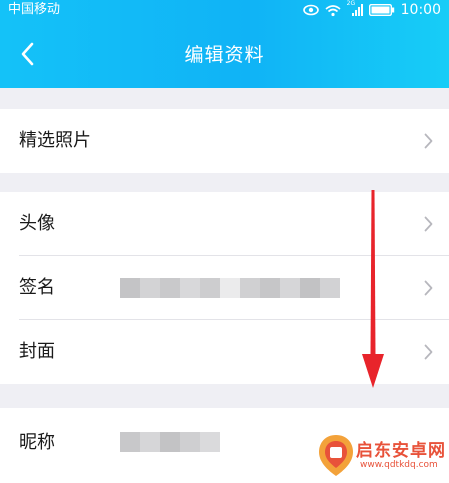 This screenshot has width=449, height=483. What do you see at coordinates (224, 141) in the screenshot?
I see `featured-photos-row: 精选照片` at bounding box center [224, 141].